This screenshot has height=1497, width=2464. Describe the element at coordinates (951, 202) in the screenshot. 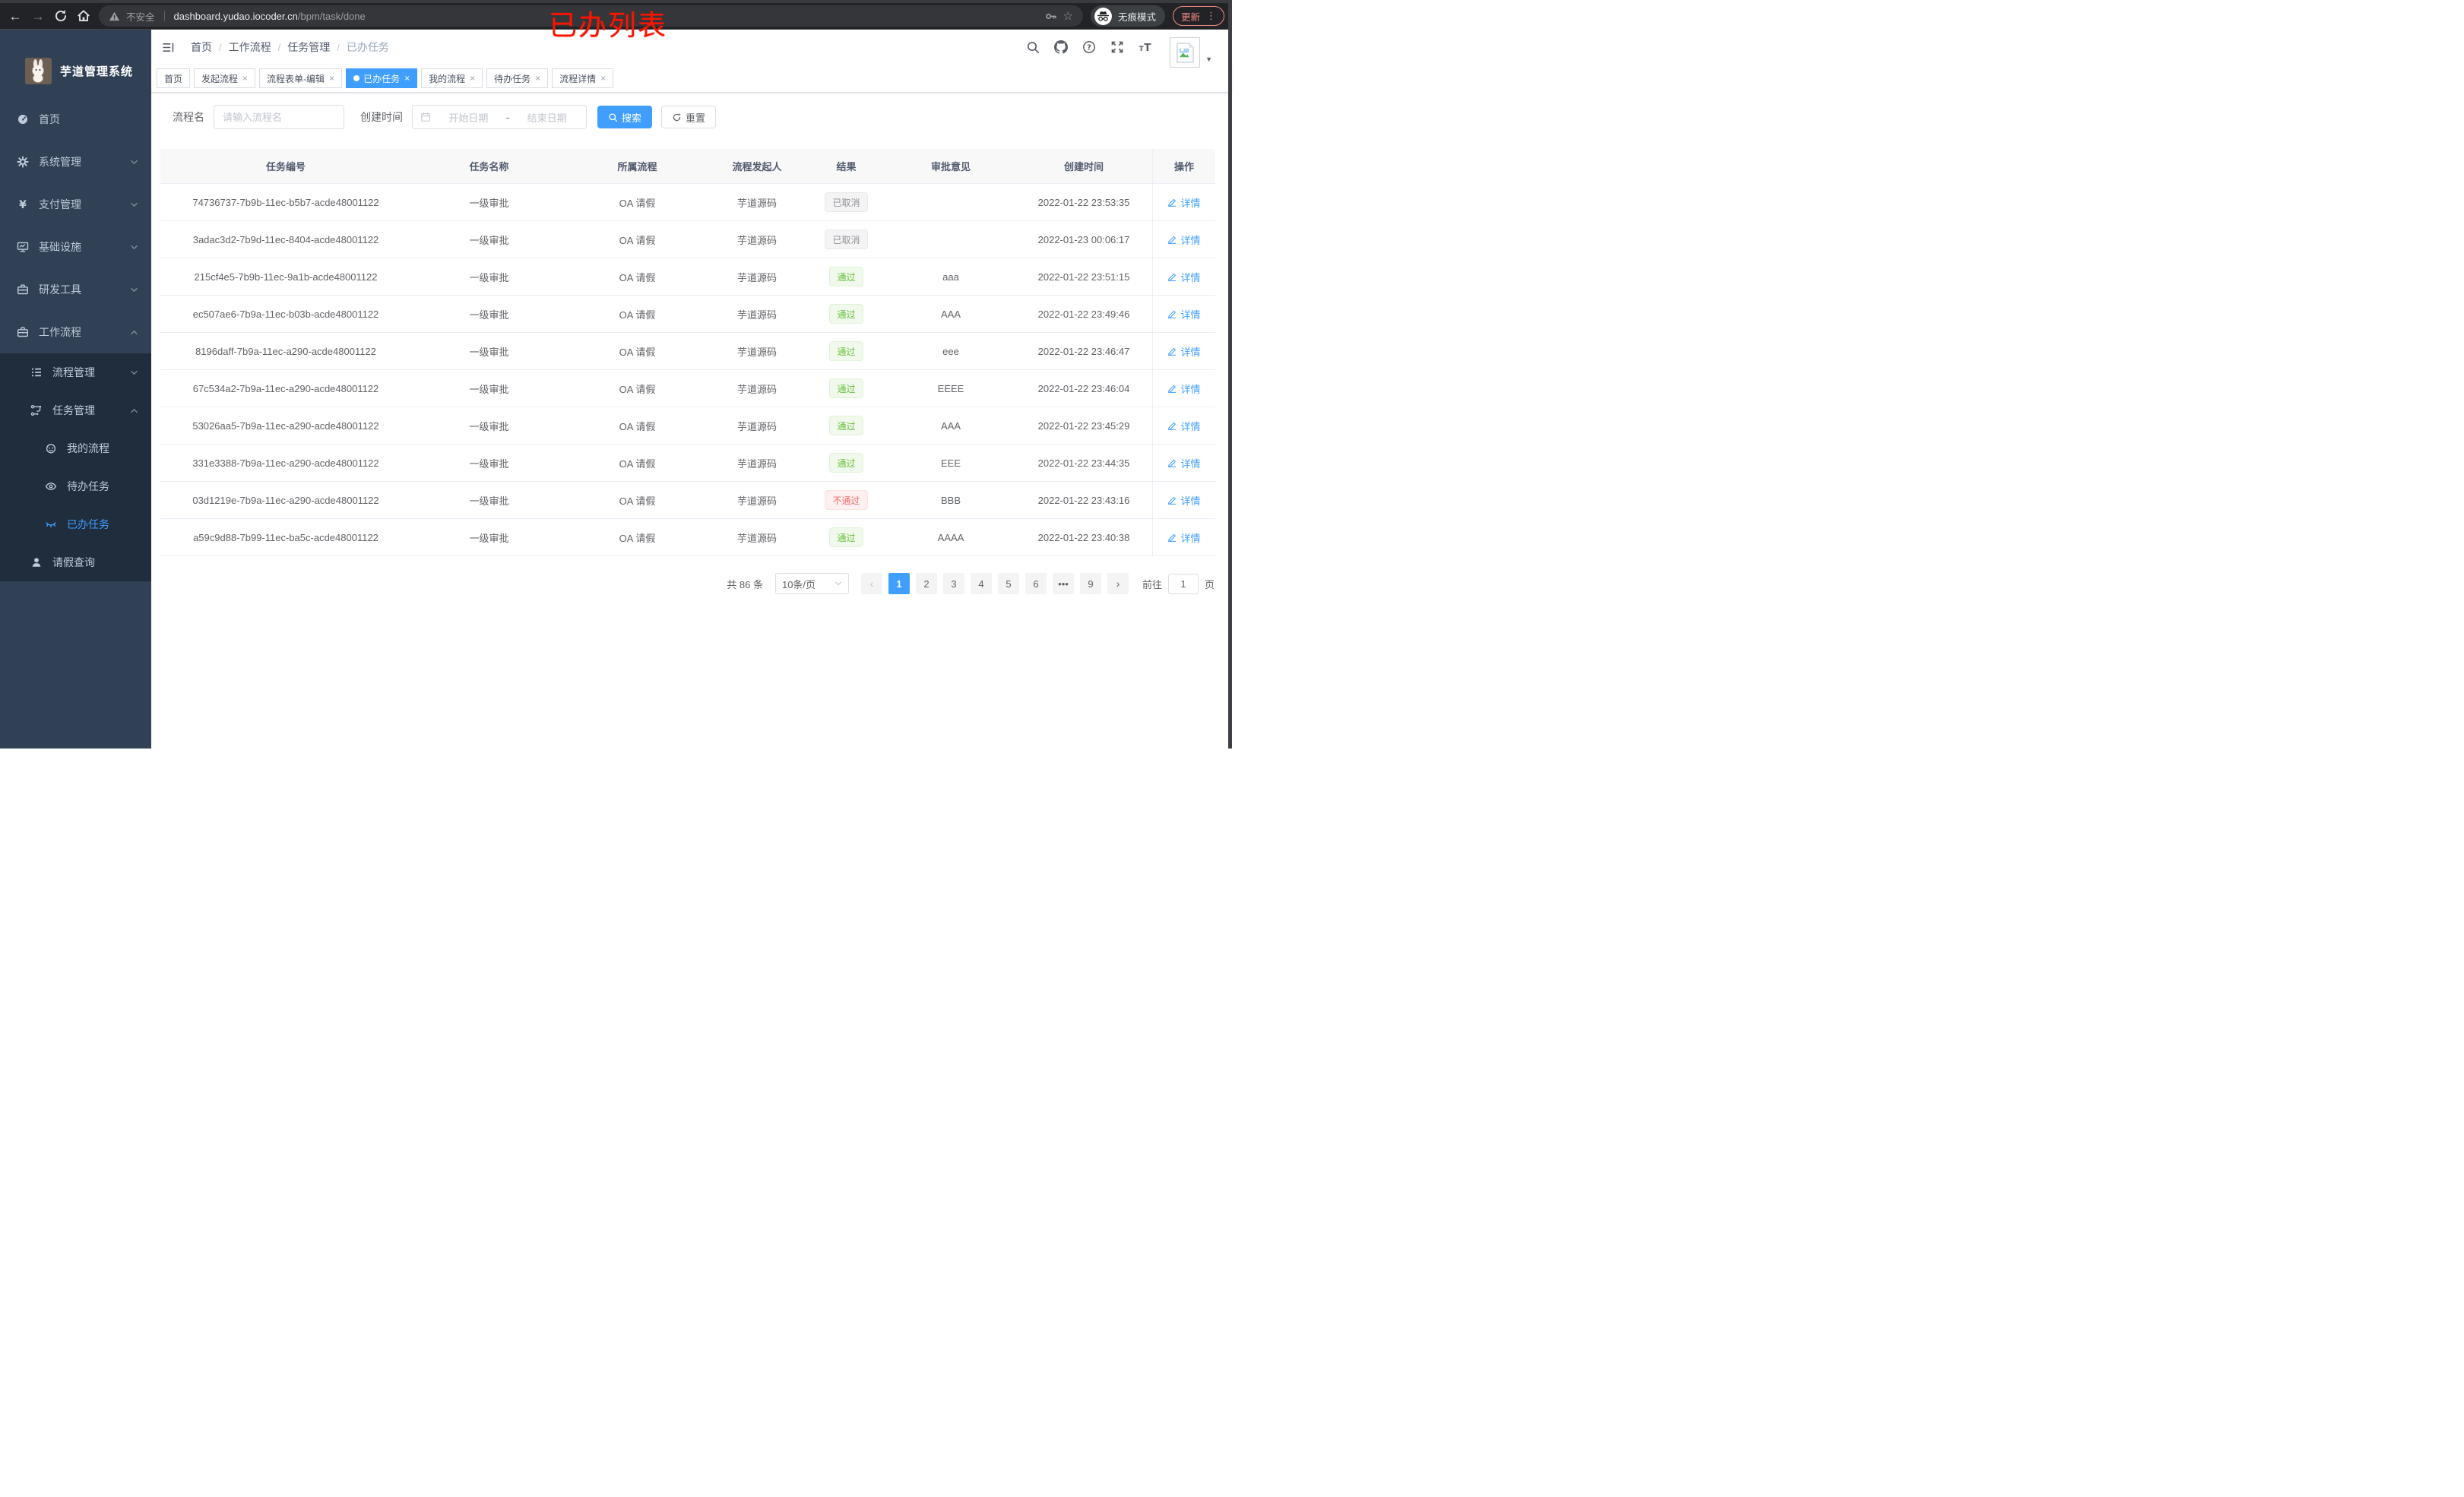

I see `comment-cell` at that location.